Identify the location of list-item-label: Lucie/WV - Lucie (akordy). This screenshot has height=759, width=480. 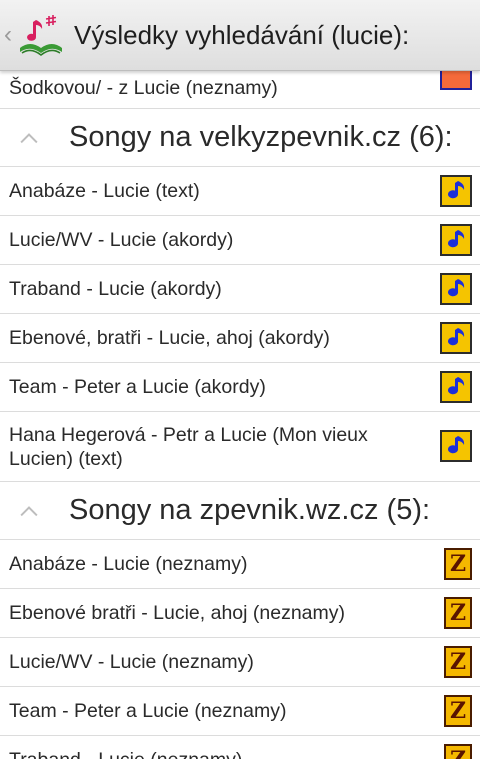
(121, 240).